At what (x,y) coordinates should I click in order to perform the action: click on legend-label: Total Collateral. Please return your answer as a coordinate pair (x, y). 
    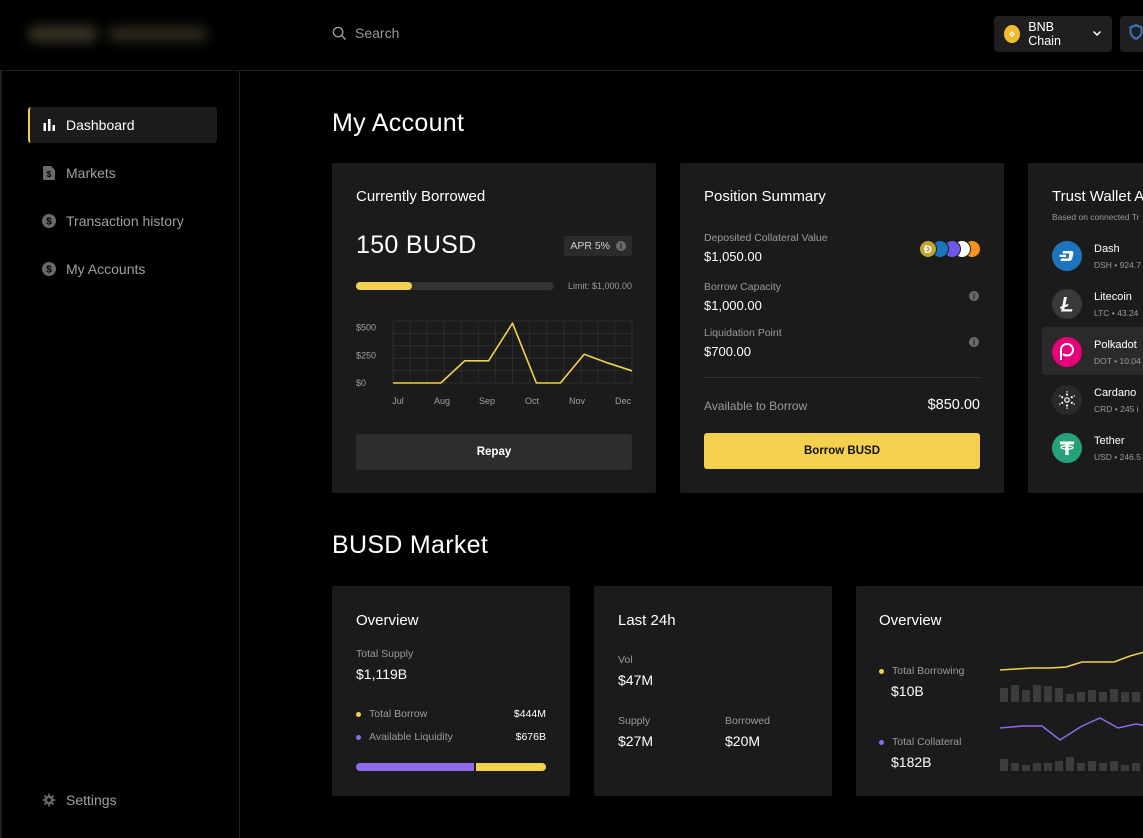
    Looking at the image, I should click on (927, 742).